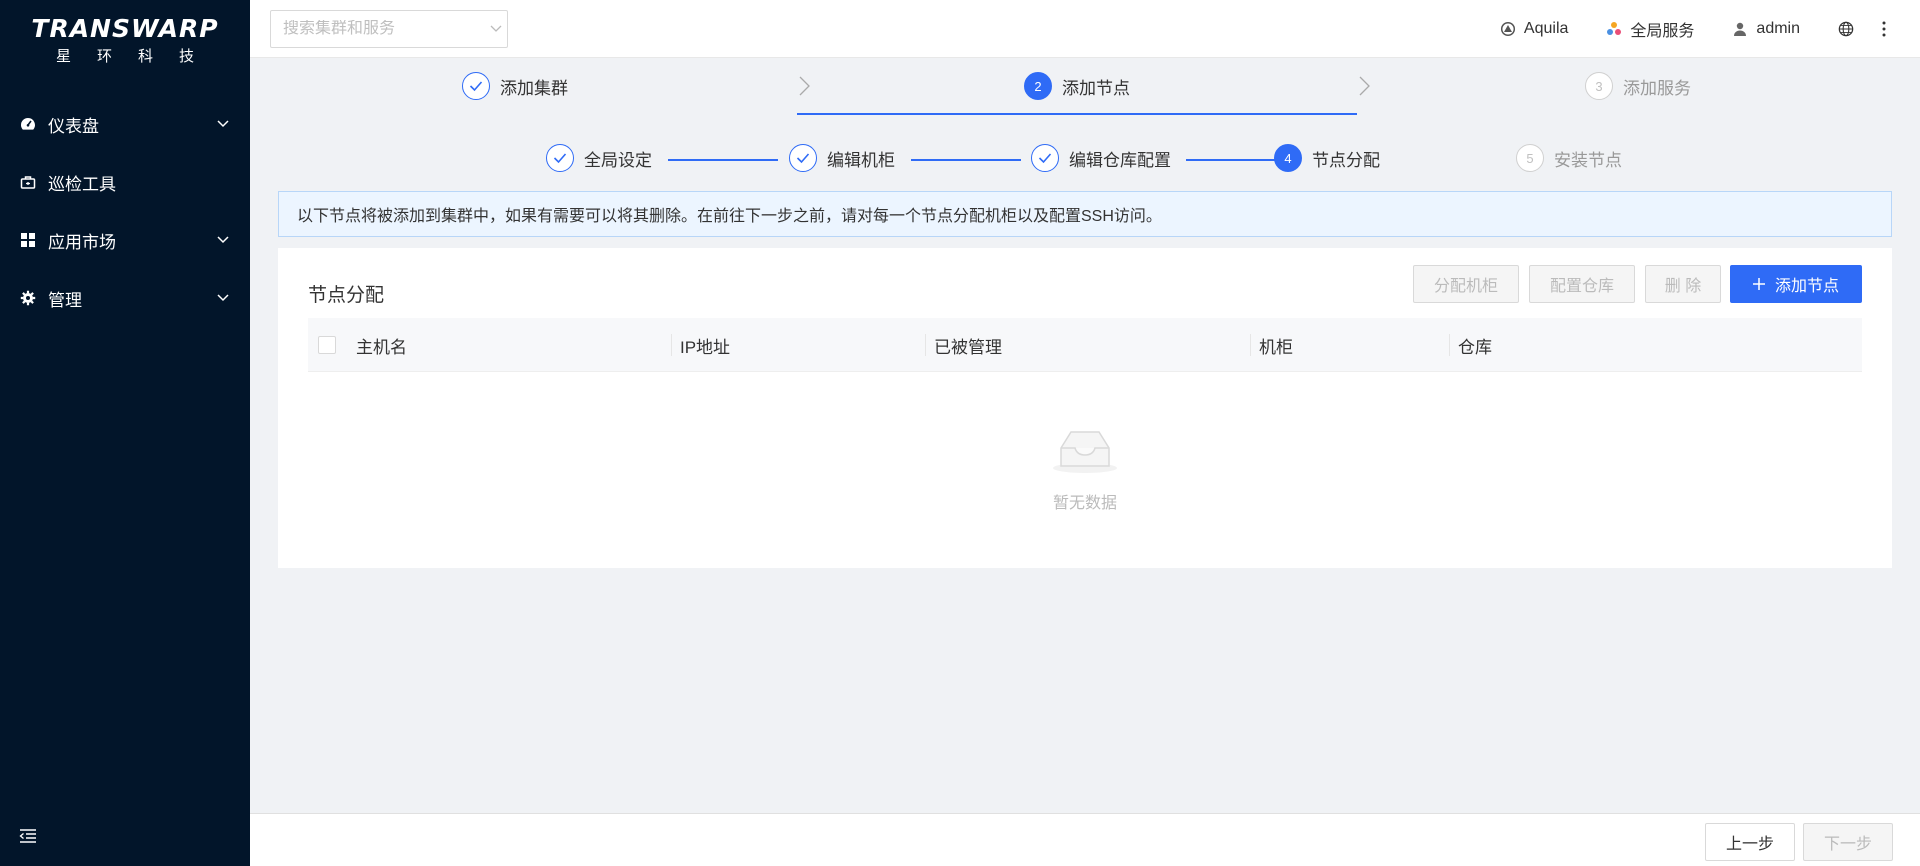 The image size is (1920, 866). Describe the element at coordinates (1546, 28) in the screenshot. I see `cluster-name: Aquila` at that location.